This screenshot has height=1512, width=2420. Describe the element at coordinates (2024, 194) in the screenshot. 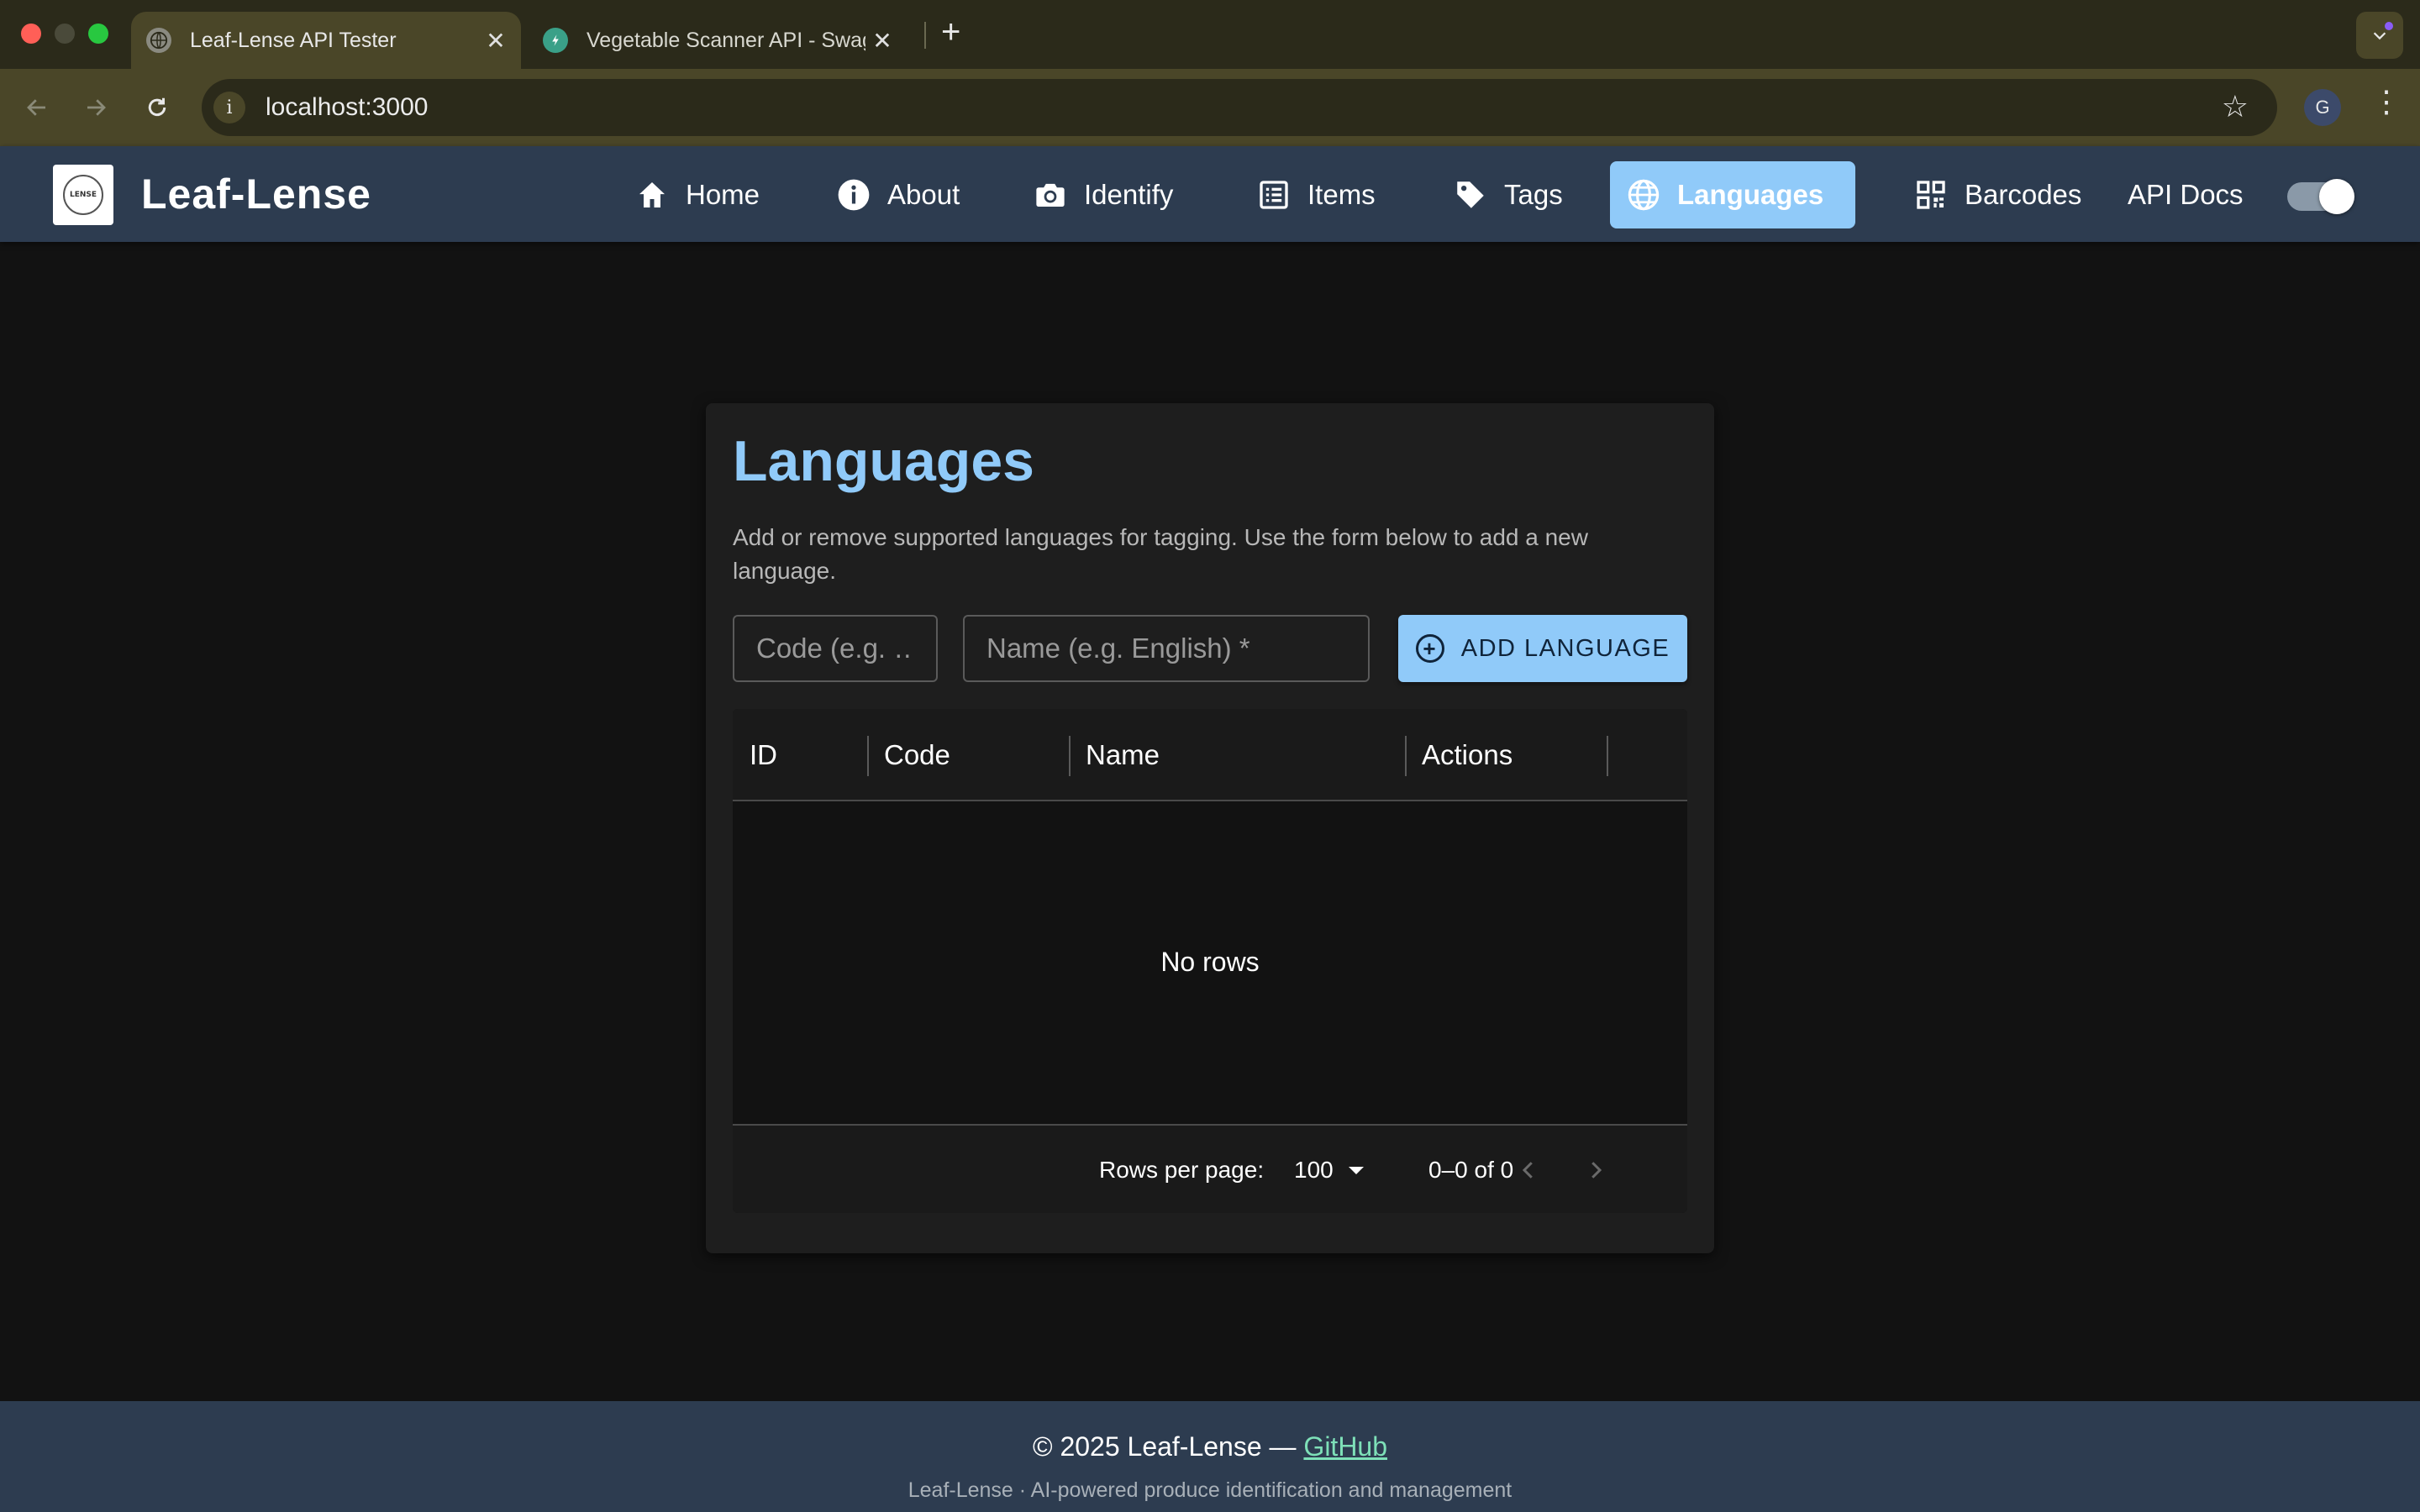

I see `nav-label: Barcodes` at that location.